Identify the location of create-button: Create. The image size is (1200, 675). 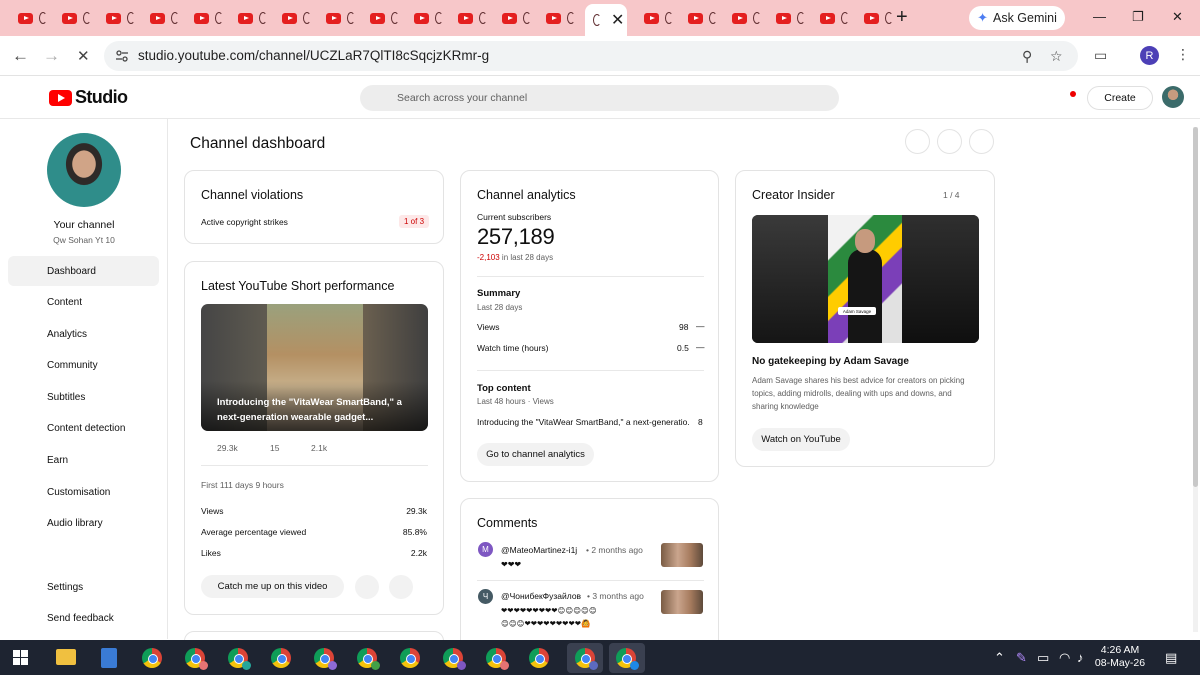
(1120, 98).